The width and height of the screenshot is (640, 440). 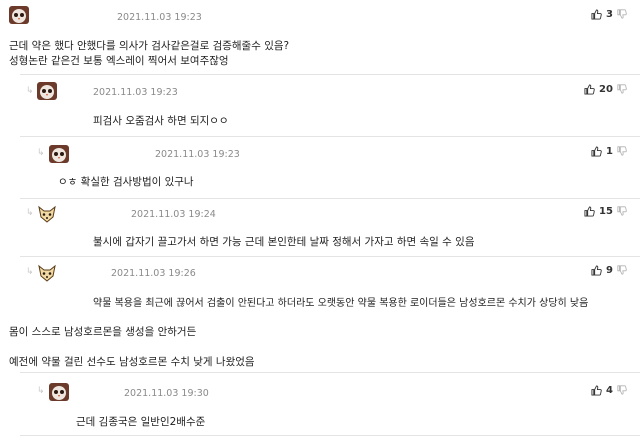 What do you see at coordinates (132, 362) in the screenshot?
I see `comment-text-line: 예전에 약물 걸린 선수도 남성호르몬 수치 낮게 나왔었음` at bounding box center [132, 362].